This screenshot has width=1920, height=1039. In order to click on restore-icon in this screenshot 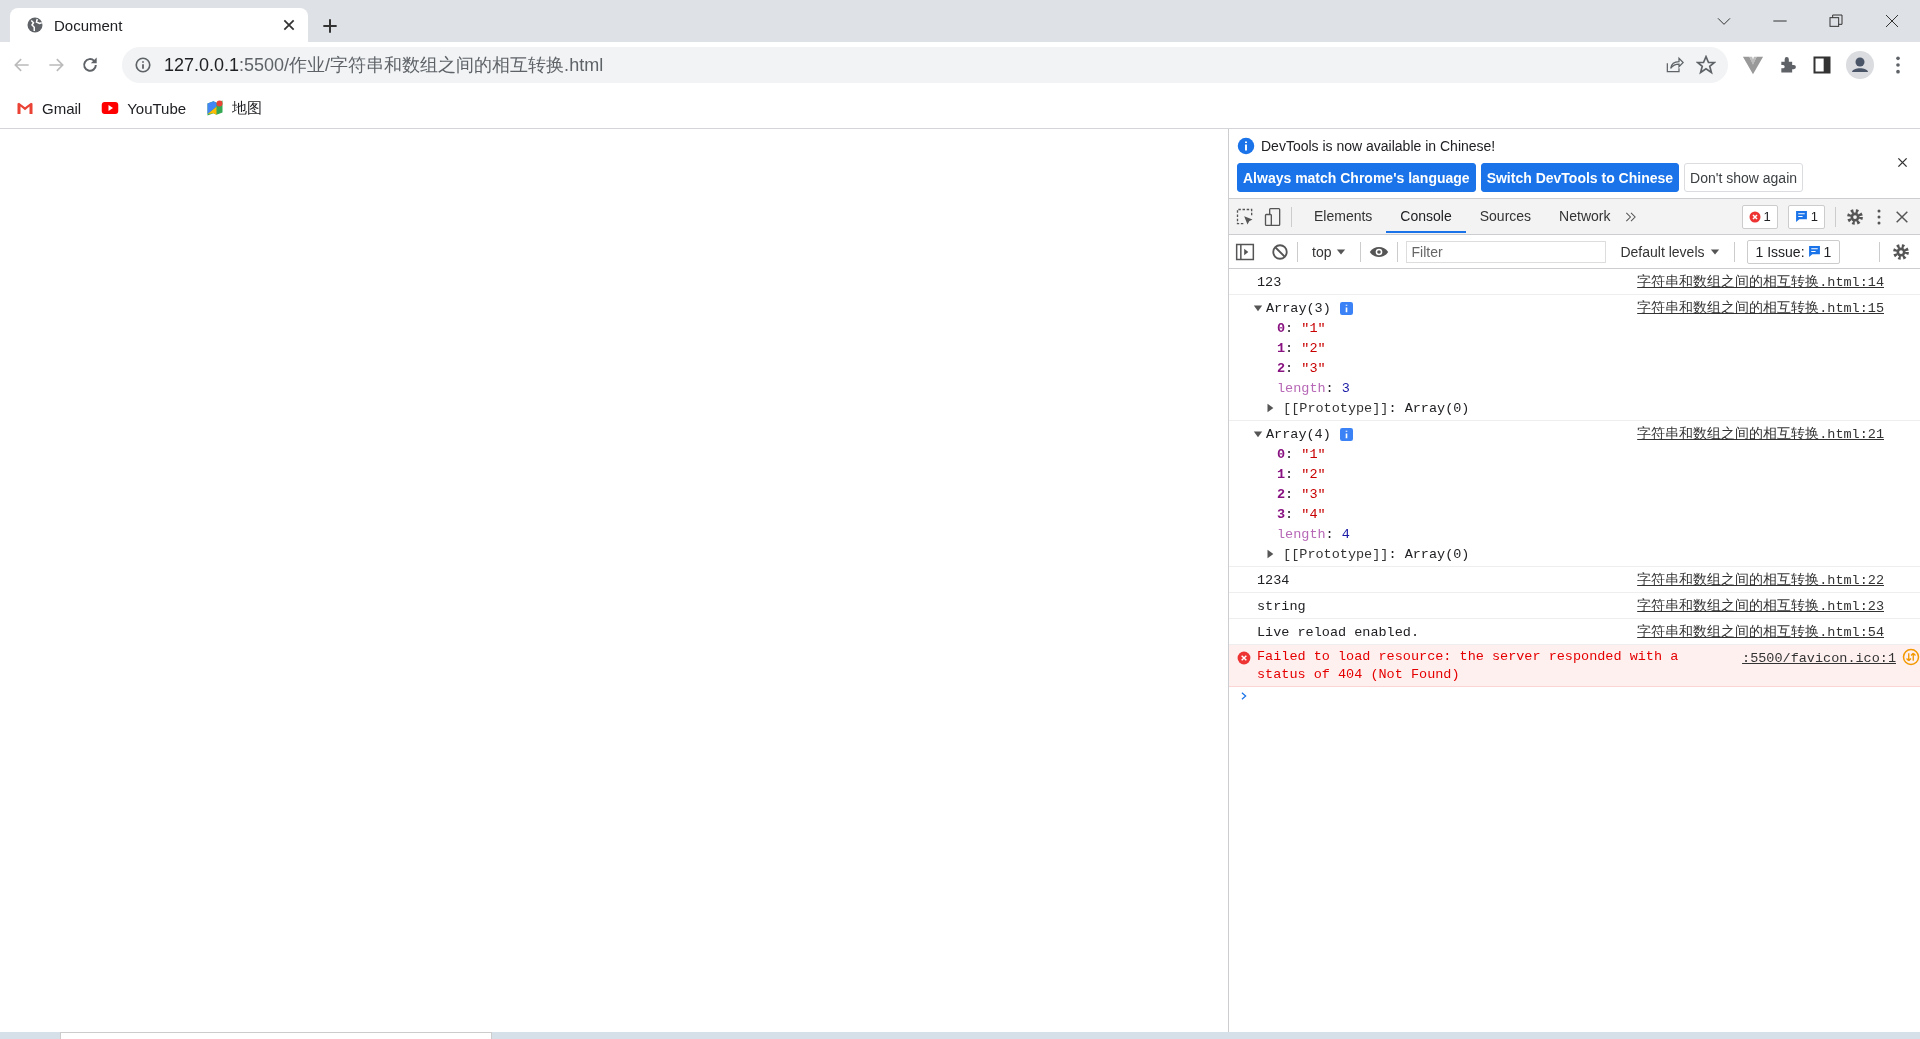, I will do `click(1836, 21)`.